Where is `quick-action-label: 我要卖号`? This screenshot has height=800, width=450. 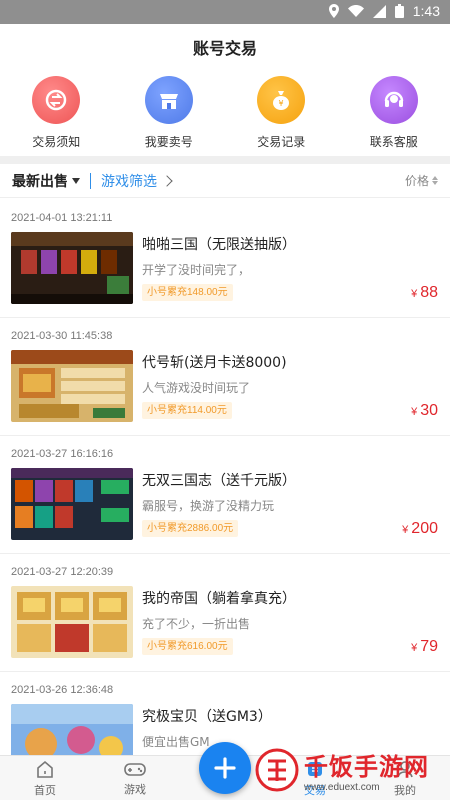
quick-action-label: 我要卖号 is located at coordinates (168, 142).